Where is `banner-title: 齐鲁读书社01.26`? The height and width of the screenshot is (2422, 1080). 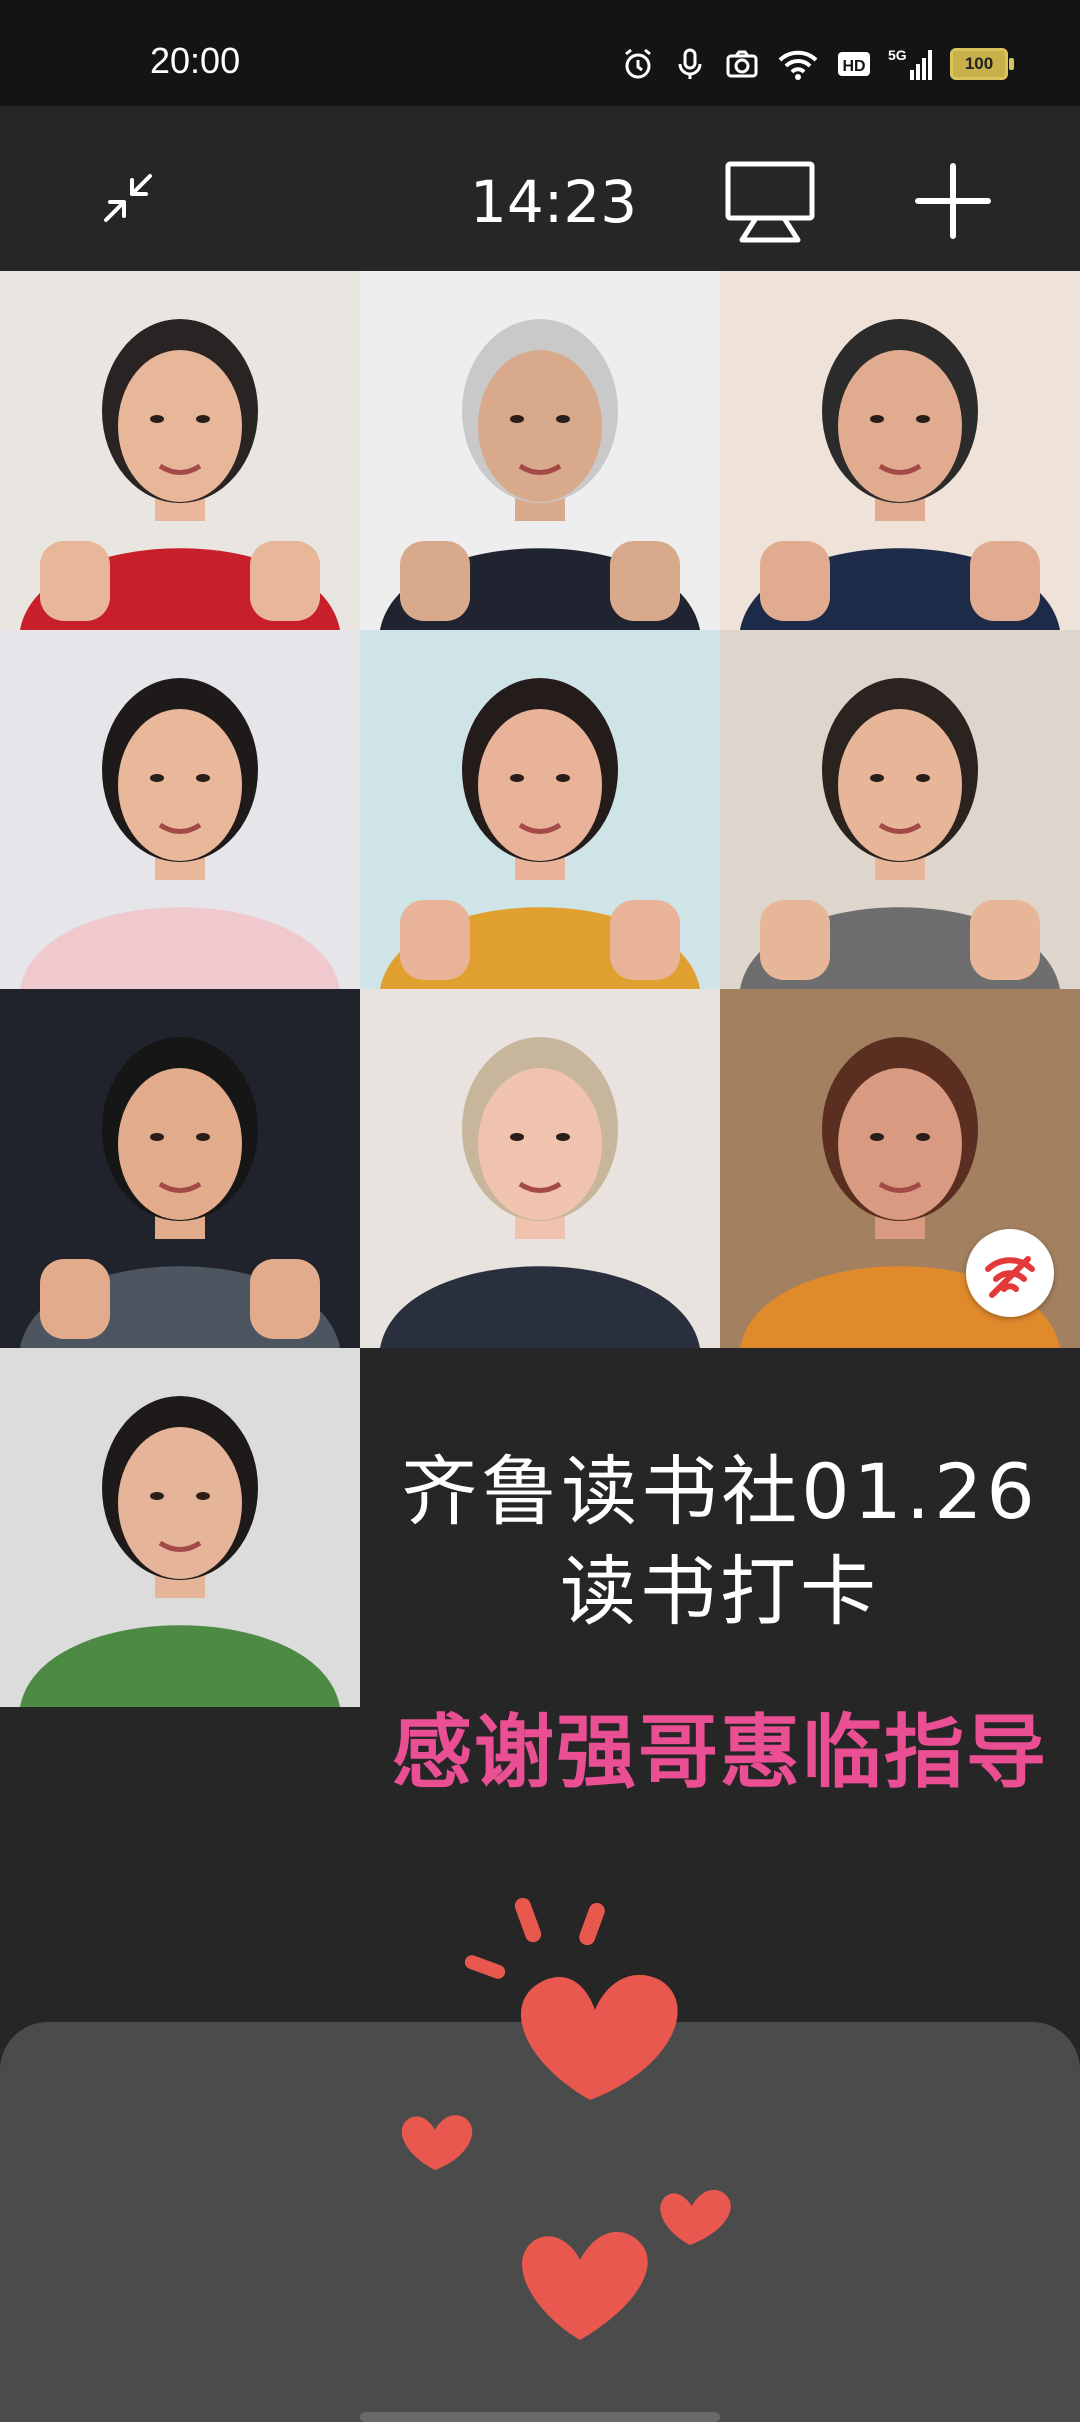
banner-title: 齐鲁读书社01.26 is located at coordinates (720, 1491).